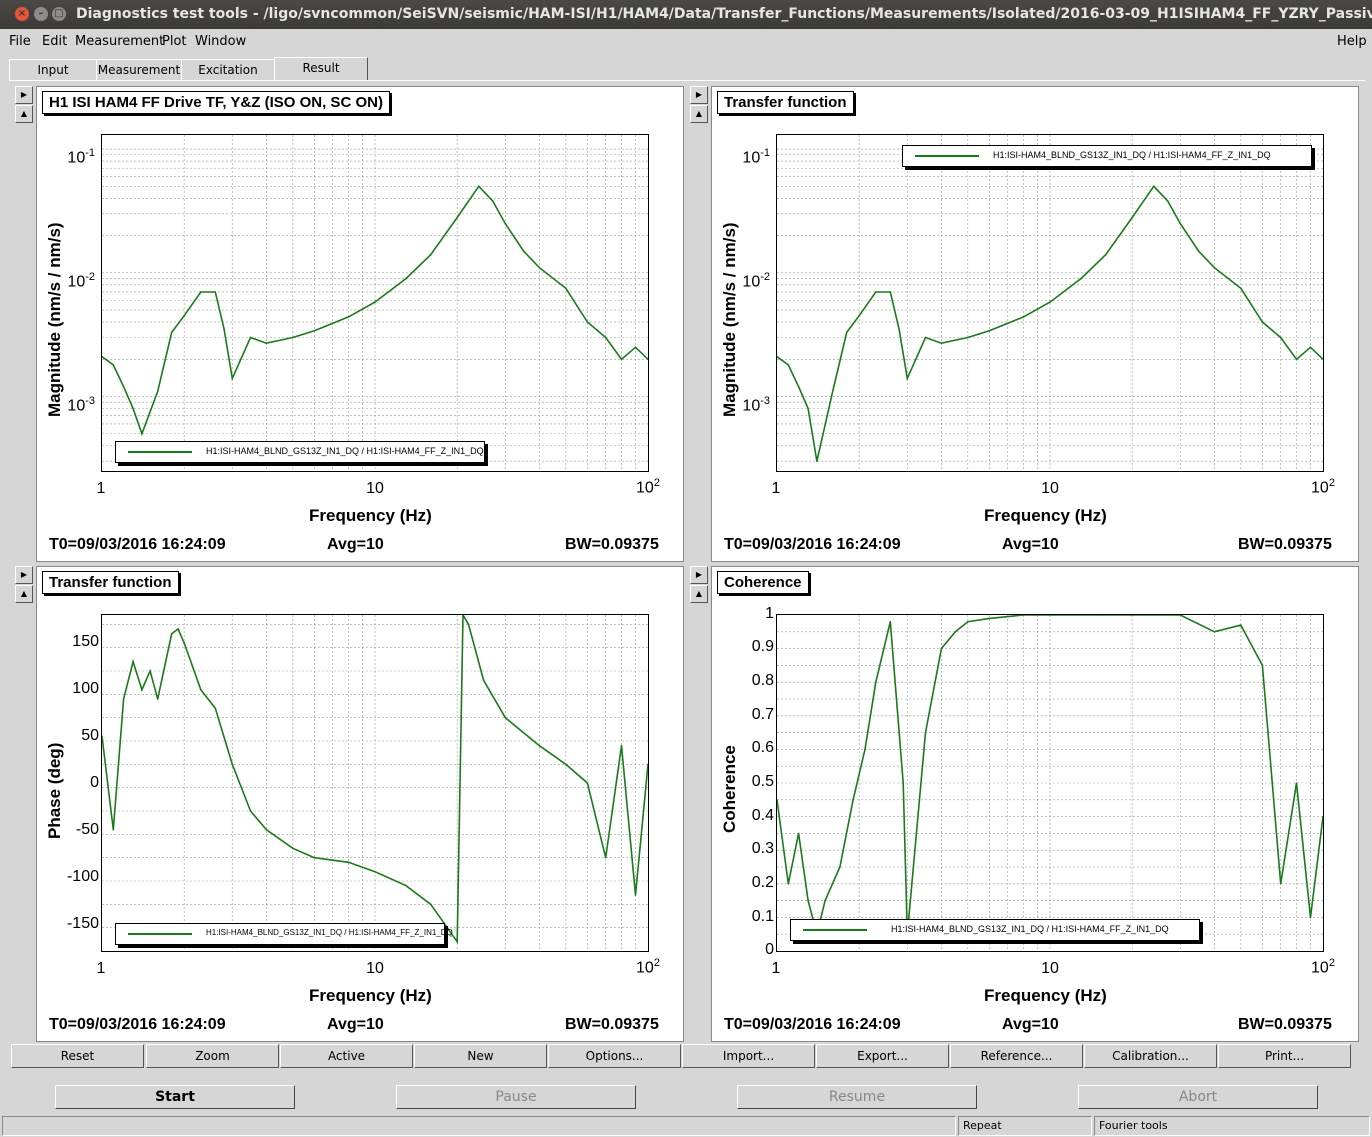  I want to click on status-main, so click(479, 1126).